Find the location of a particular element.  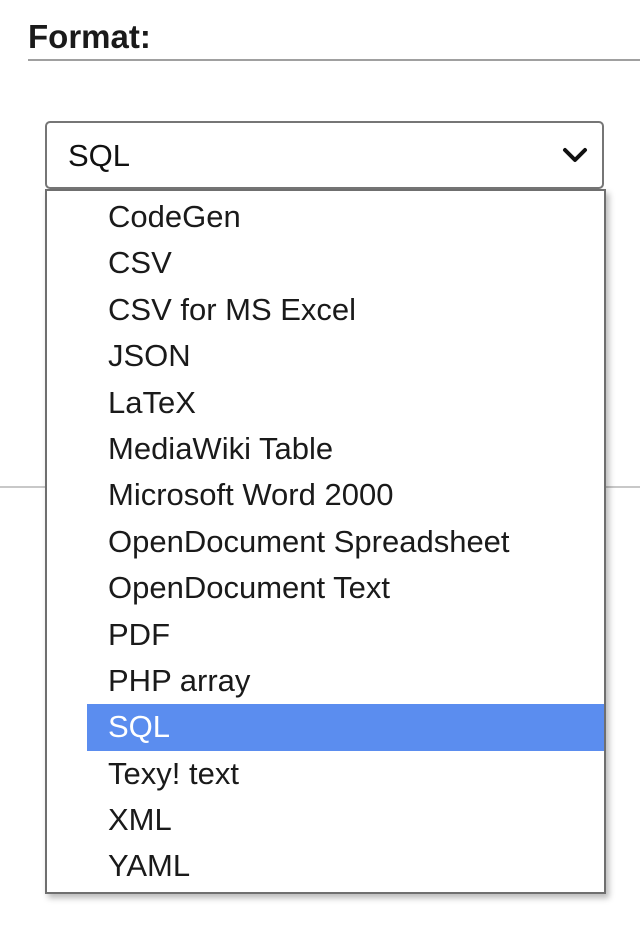

heading-divider is located at coordinates (334, 60).